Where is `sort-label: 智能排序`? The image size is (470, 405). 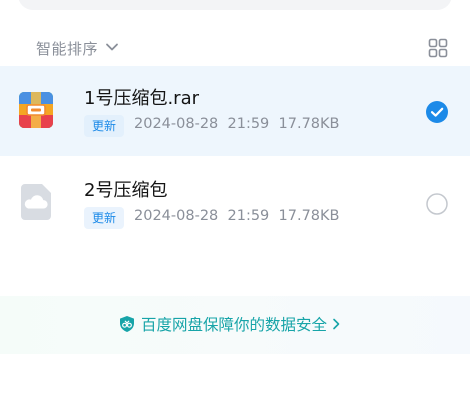 sort-label: 智能排序 is located at coordinates (67, 48).